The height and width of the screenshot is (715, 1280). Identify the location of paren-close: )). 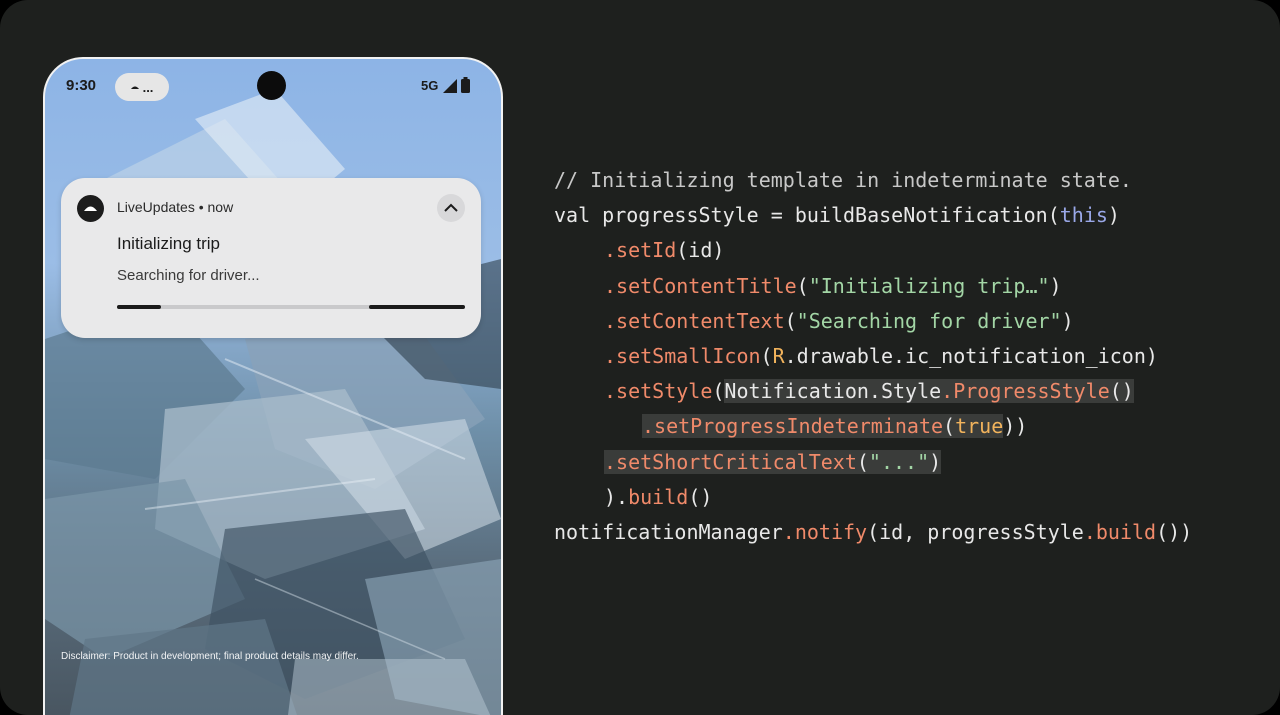
(1015, 426).